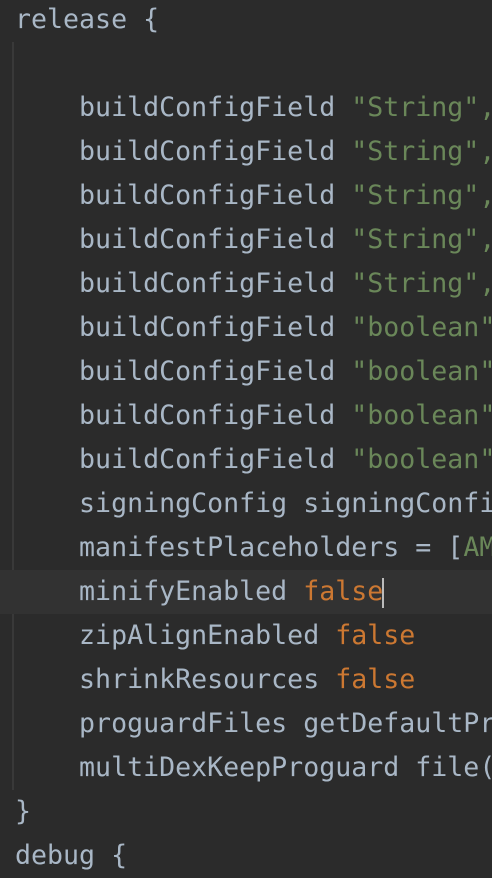  I want to click on text-cursor, so click(383, 592).